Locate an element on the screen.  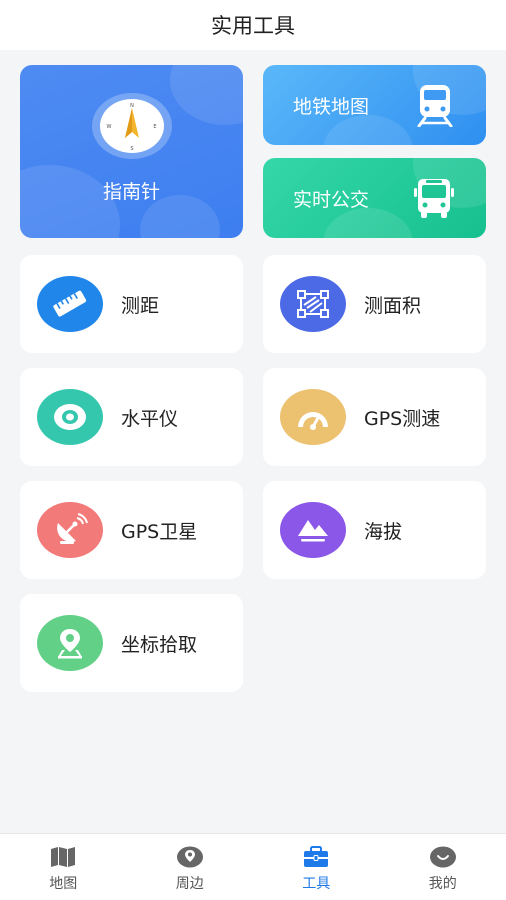
tab-label: 周边 is located at coordinates (189, 884).